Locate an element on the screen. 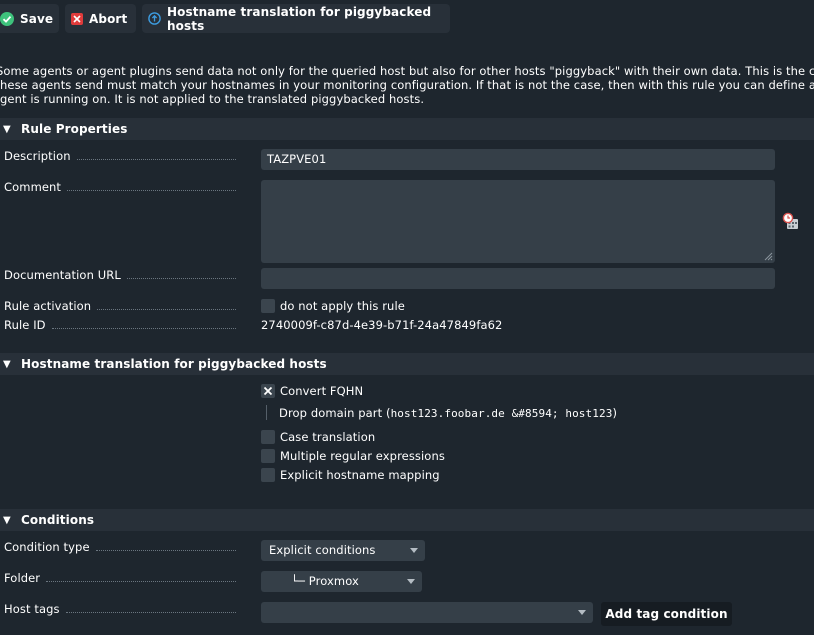 This screenshot has width=814, height=635. description-label: Description is located at coordinates (122, 156).